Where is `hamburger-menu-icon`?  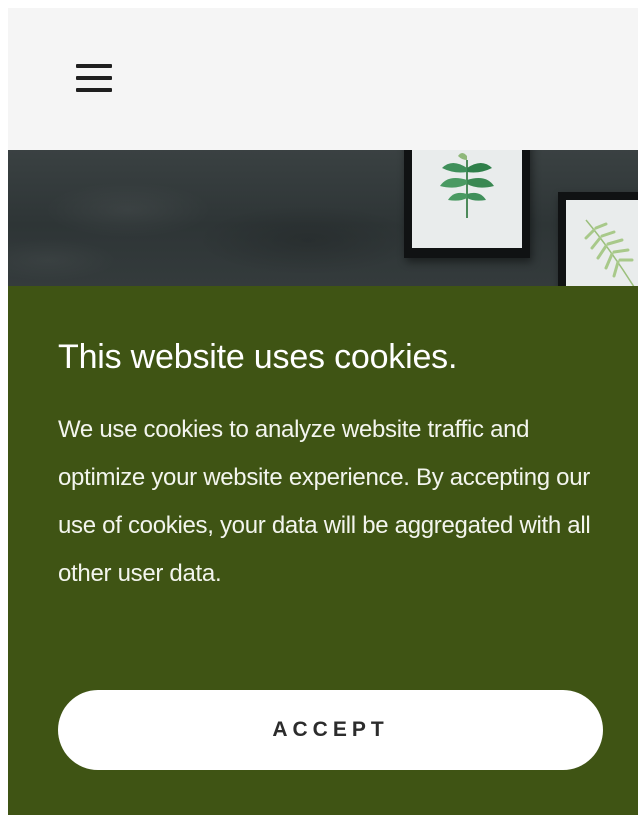 hamburger-menu-icon is located at coordinates (94, 78).